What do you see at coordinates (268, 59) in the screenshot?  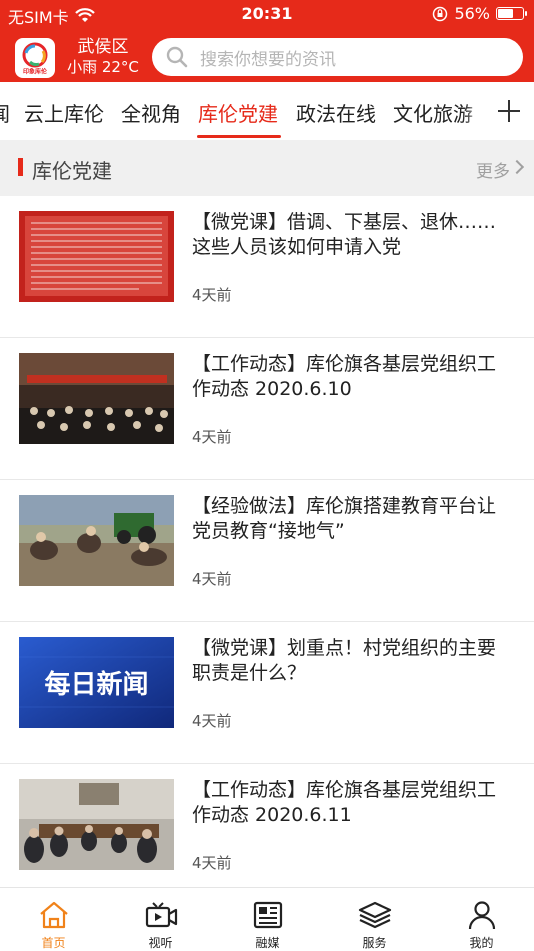 I see `search-placeholder: 搜索你想要的资讯` at bounding box center [268, 59].